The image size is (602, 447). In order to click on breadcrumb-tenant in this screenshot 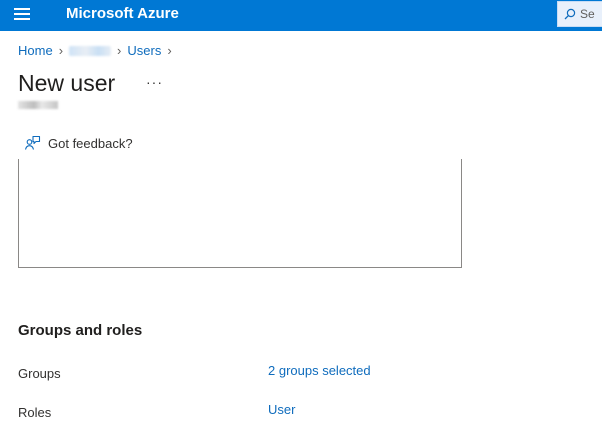, I will do `click(90, 50)`.